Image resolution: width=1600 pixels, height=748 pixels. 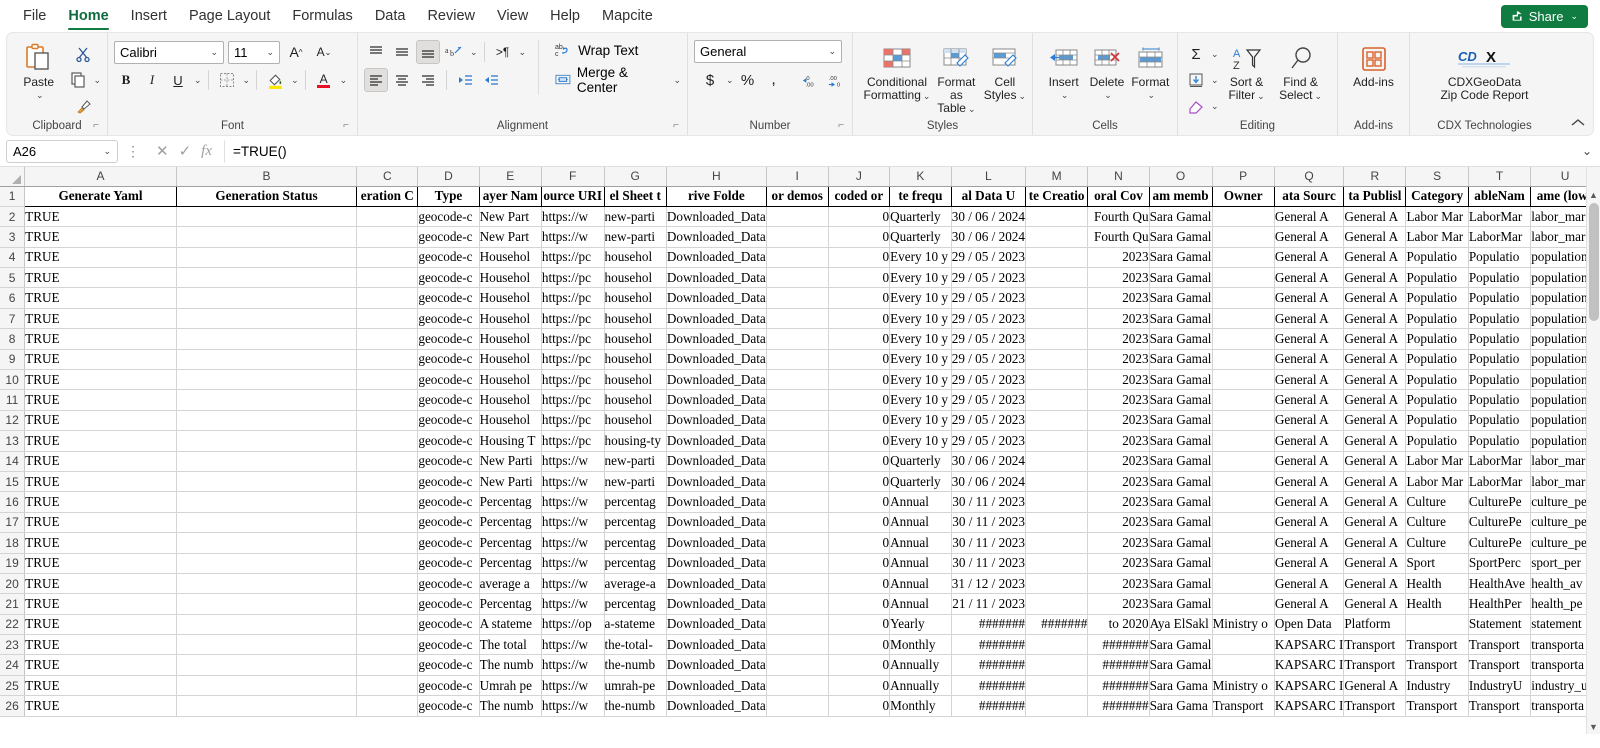 I want to click on merge-center-button: Merge & Center ⌄, so click(x=618, y=80).